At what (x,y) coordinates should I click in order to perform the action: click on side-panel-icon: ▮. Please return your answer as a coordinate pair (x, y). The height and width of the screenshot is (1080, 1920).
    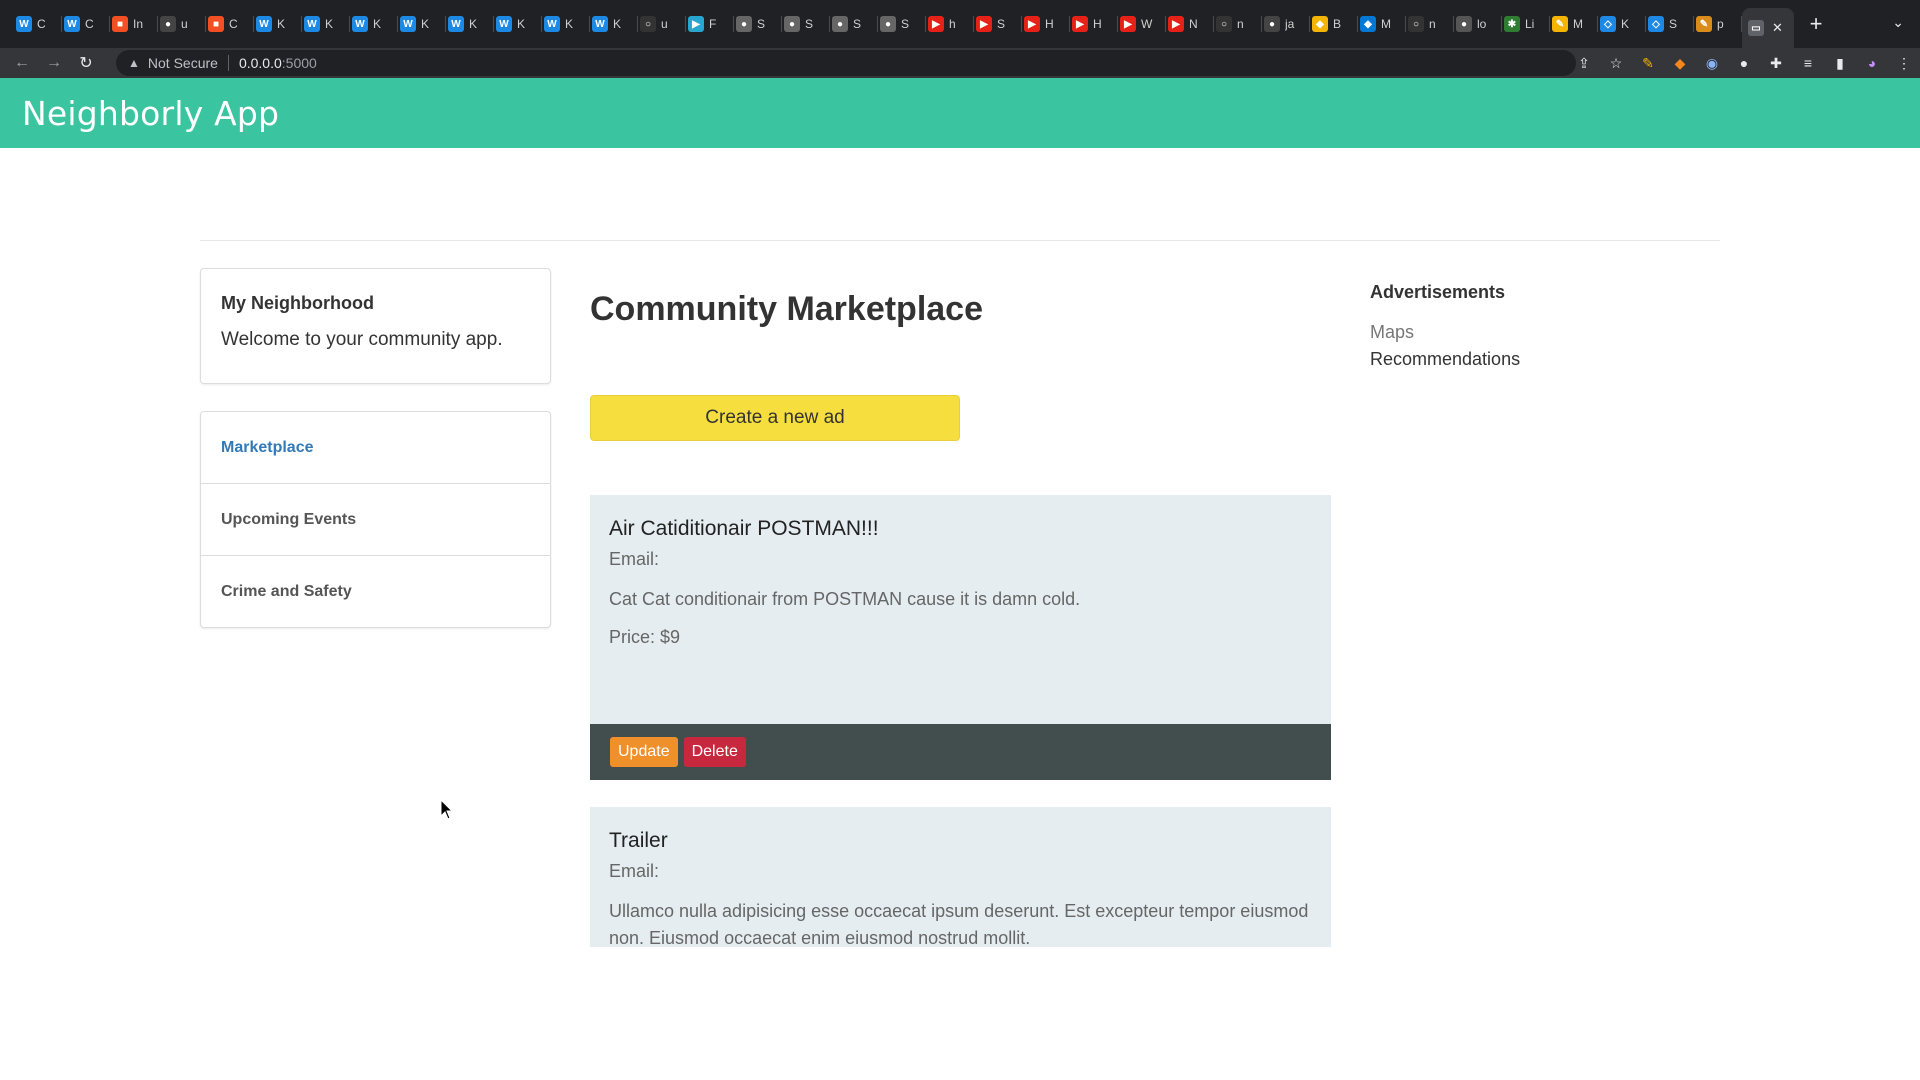
    Looking at the image, I should click on (1840, 63).